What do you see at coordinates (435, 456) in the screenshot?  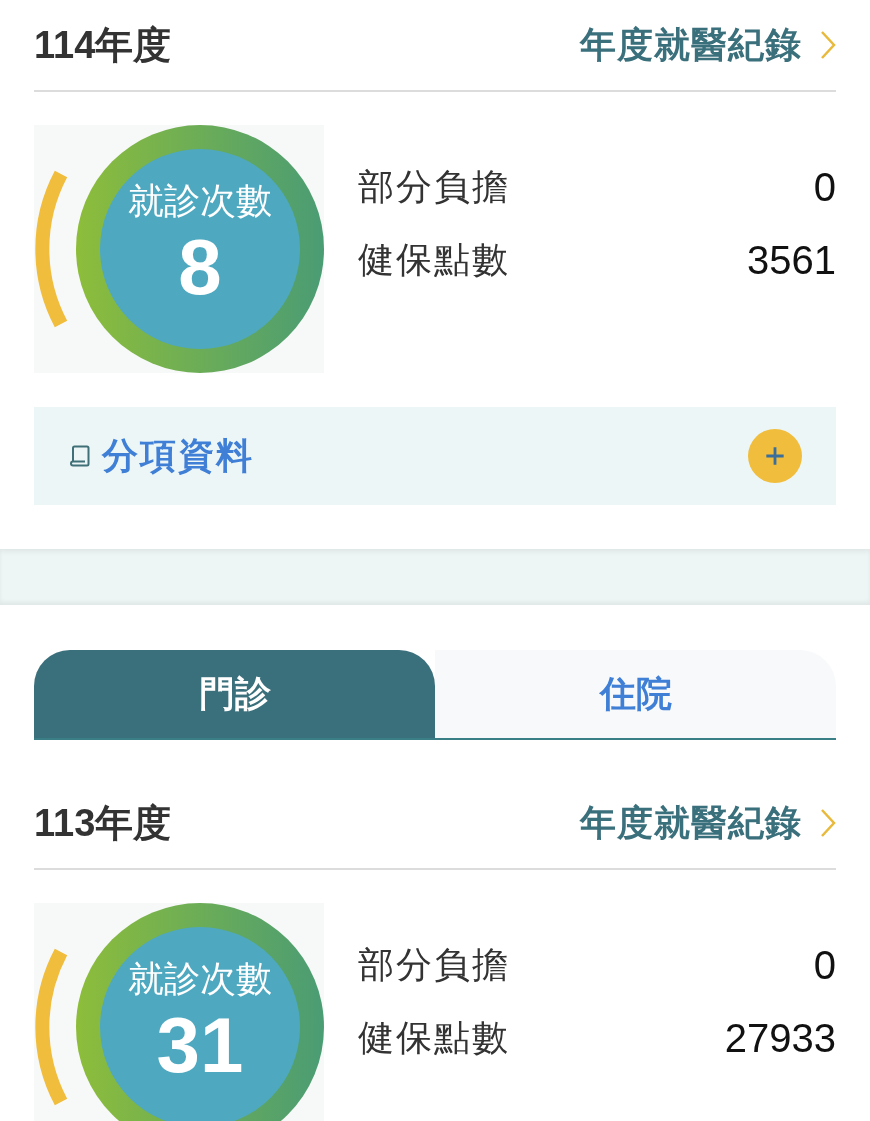 I see `detail-bar: 分項資料` at bounding box center [435, 456].